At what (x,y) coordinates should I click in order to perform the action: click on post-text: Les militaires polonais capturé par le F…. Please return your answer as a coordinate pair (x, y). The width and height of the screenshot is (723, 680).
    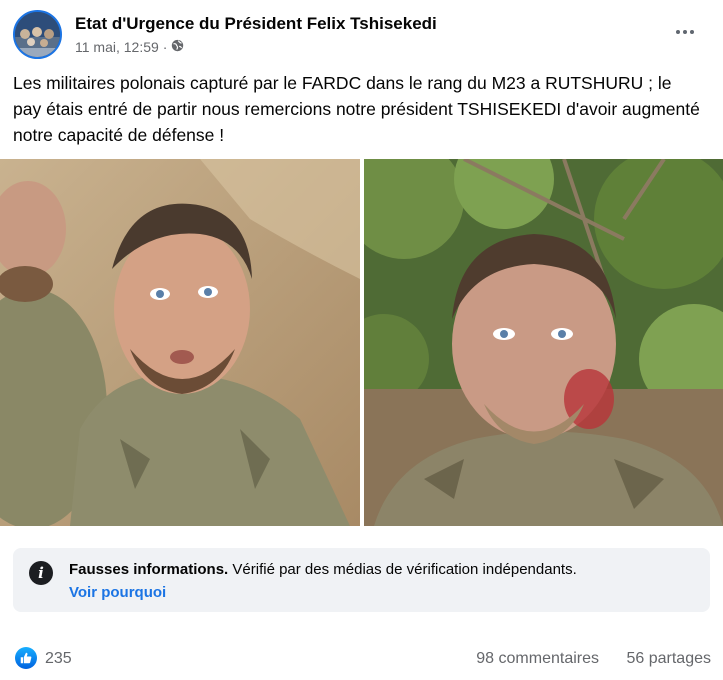
    Looking at the image, I should click on (356, 109).